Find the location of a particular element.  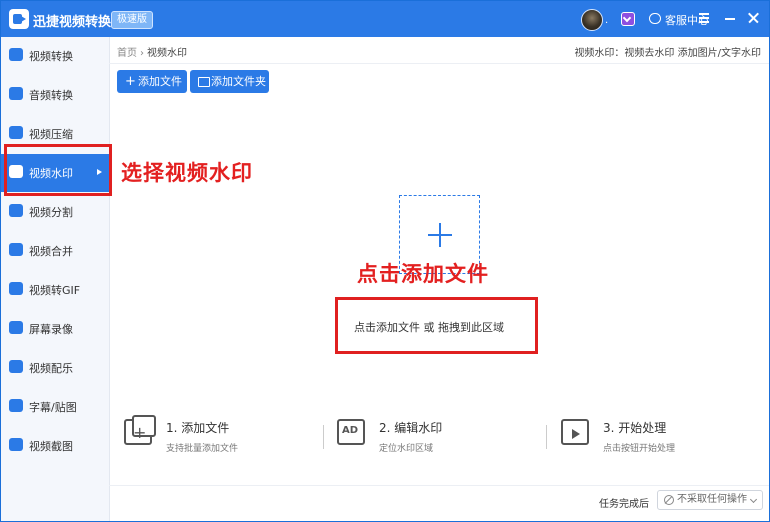

video-convert-icon is located at coordinates (16, 54).